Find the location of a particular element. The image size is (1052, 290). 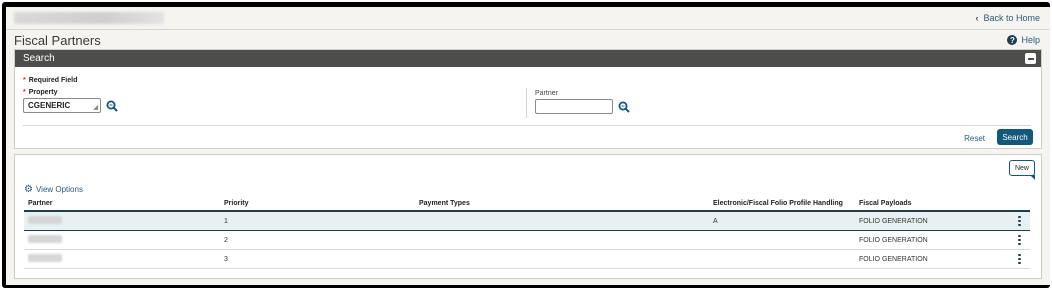

question-circle-icon: ? is located at coordinates (1012, 40).